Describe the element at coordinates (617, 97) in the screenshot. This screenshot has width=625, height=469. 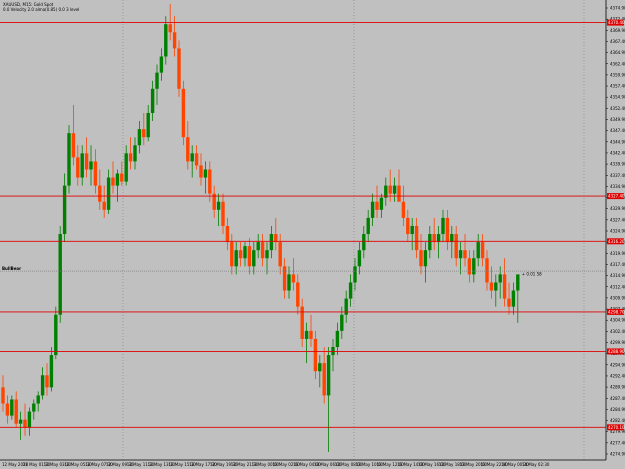
I see `y-tick-label: 4354.90` at that location.